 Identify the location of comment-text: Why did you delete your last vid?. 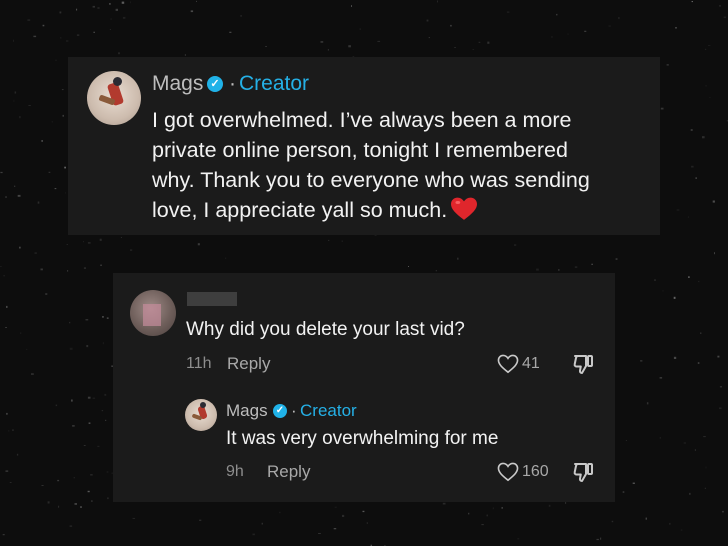
(325, 329).